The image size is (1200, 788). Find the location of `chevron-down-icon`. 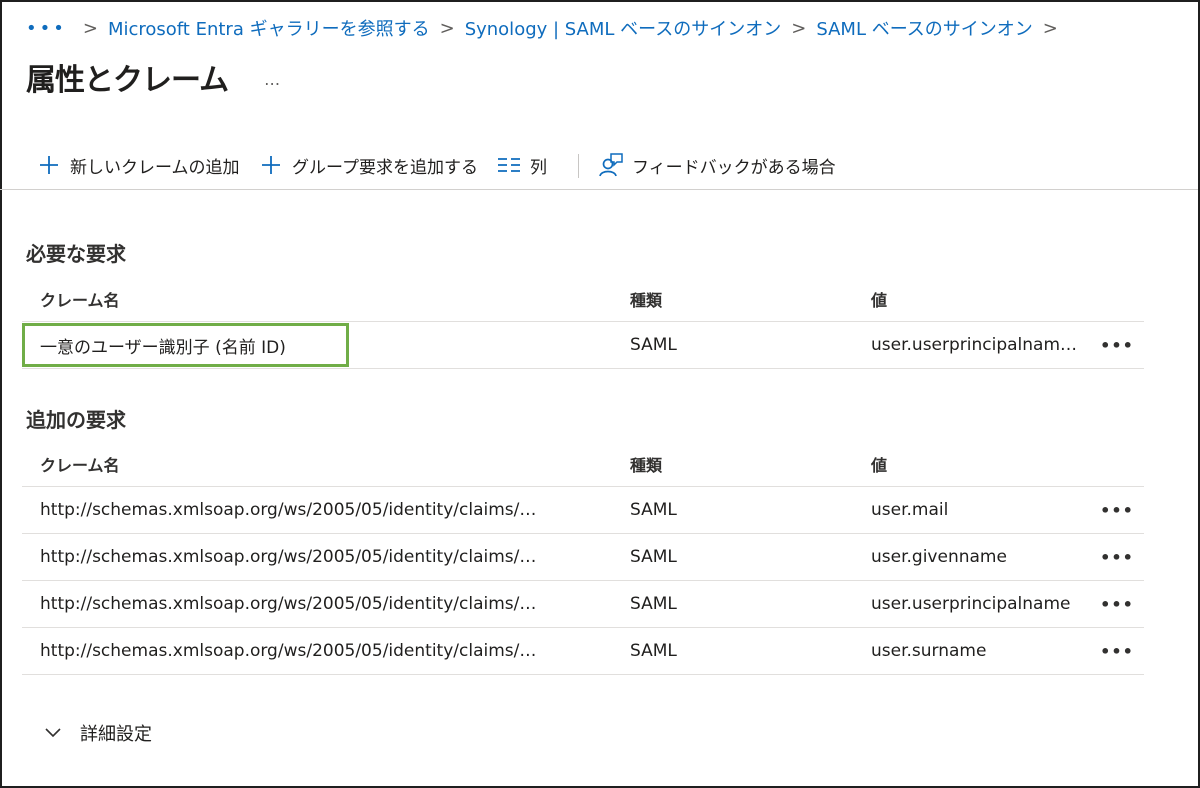

chevron-down-icon is located at coordinates (53, 733).